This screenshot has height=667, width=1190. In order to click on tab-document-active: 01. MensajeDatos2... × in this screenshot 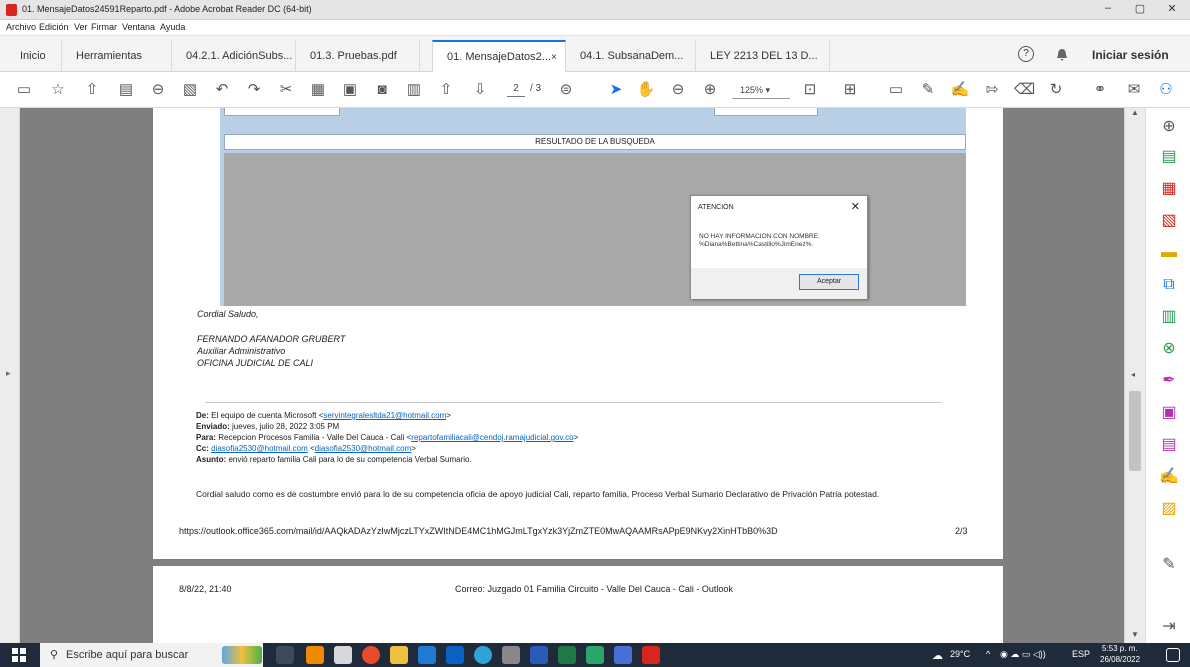, I will do `click(499, 56)`.